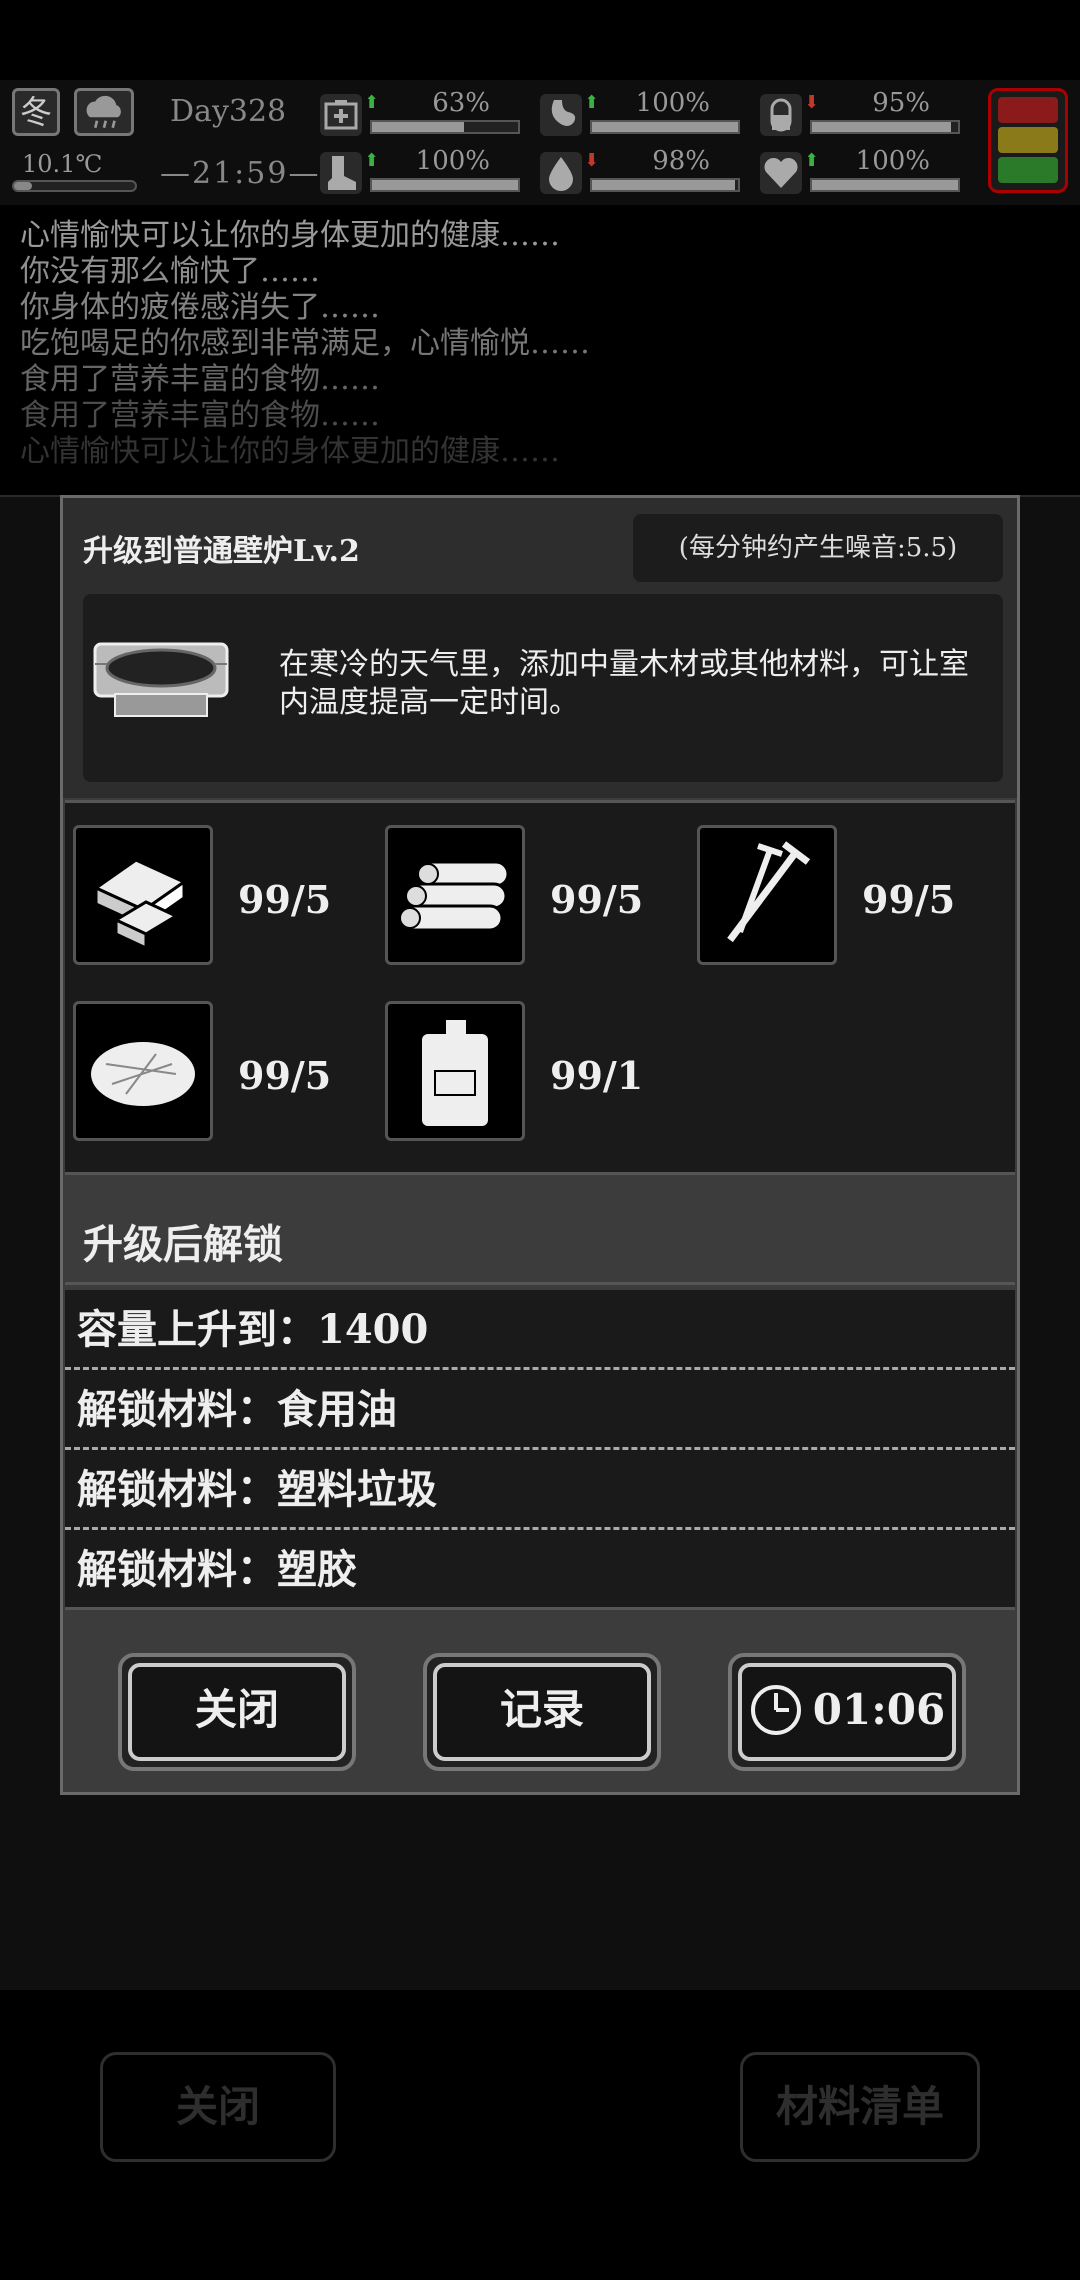 This screenshot has width=1080, height=2280. Describe the element at coordinates (540, 1490) in the screenshot. I see `unlock-item: 解锁材料：塑料垃圾` at that location.